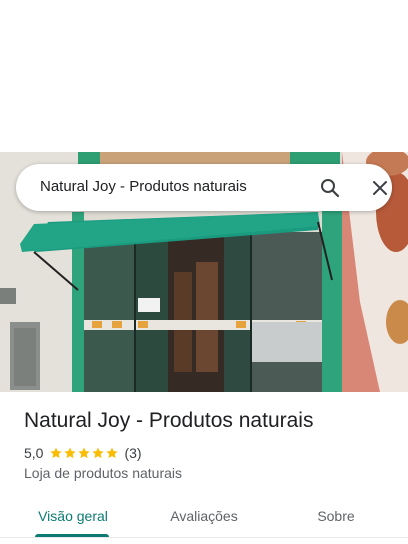 Image resolution: width=408 pixels, height=544 pixels. Describe the element at coordinates (330, 188) in the screenshot. I see `search-icon` at that location.